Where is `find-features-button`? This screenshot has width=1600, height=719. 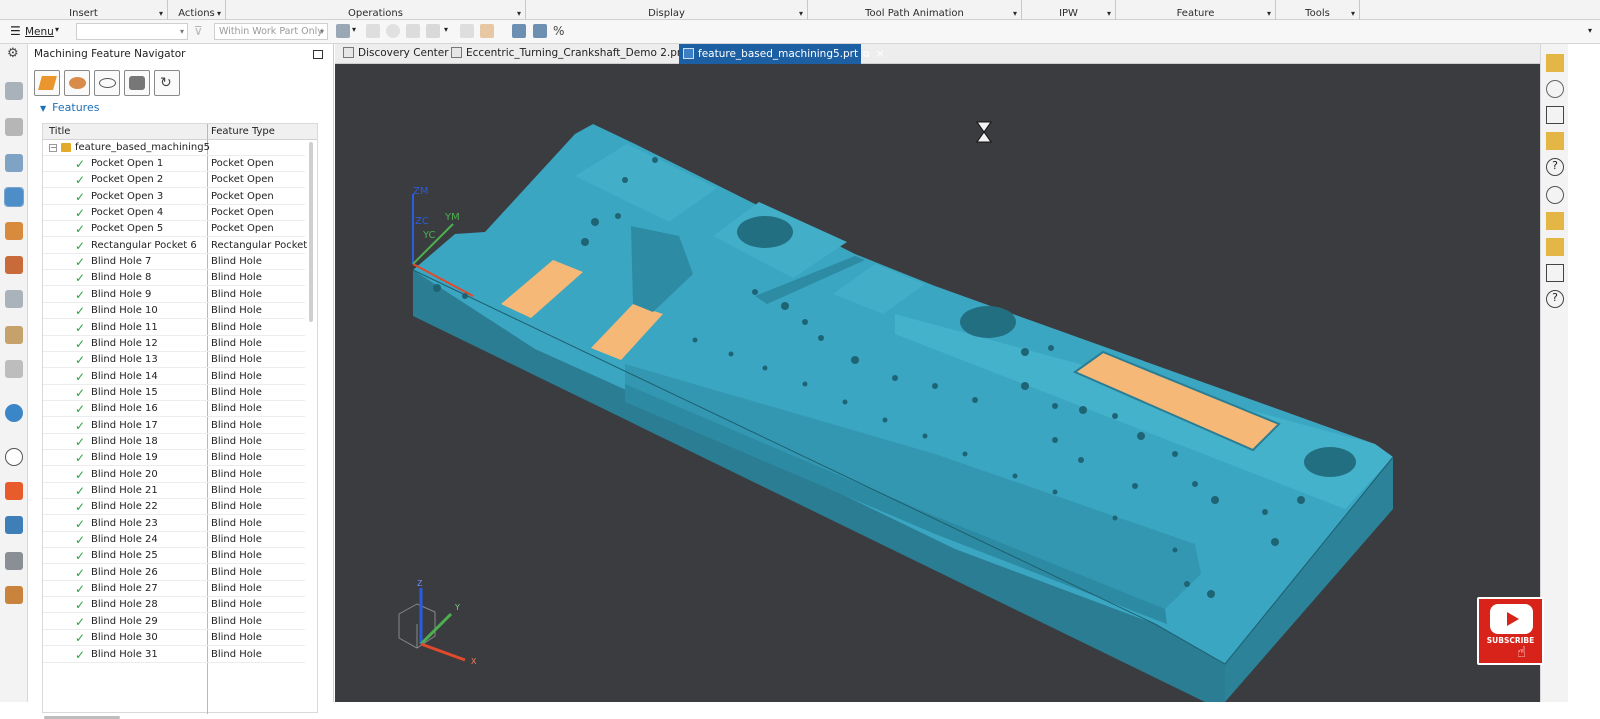 find-features-button is located at coordinates (47, 83).